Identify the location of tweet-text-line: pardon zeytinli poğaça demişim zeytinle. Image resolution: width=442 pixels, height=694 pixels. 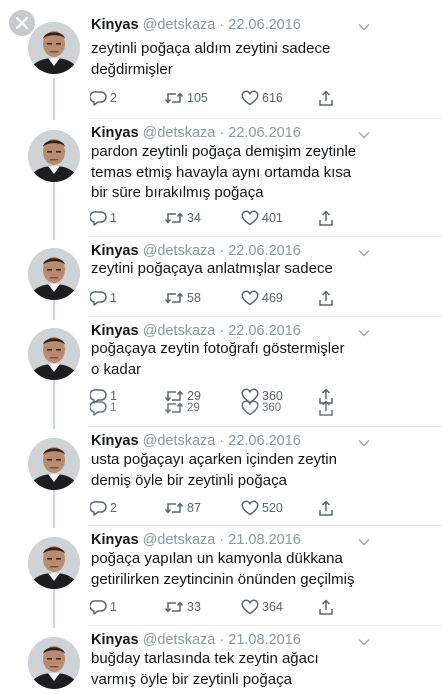
(224, 151).